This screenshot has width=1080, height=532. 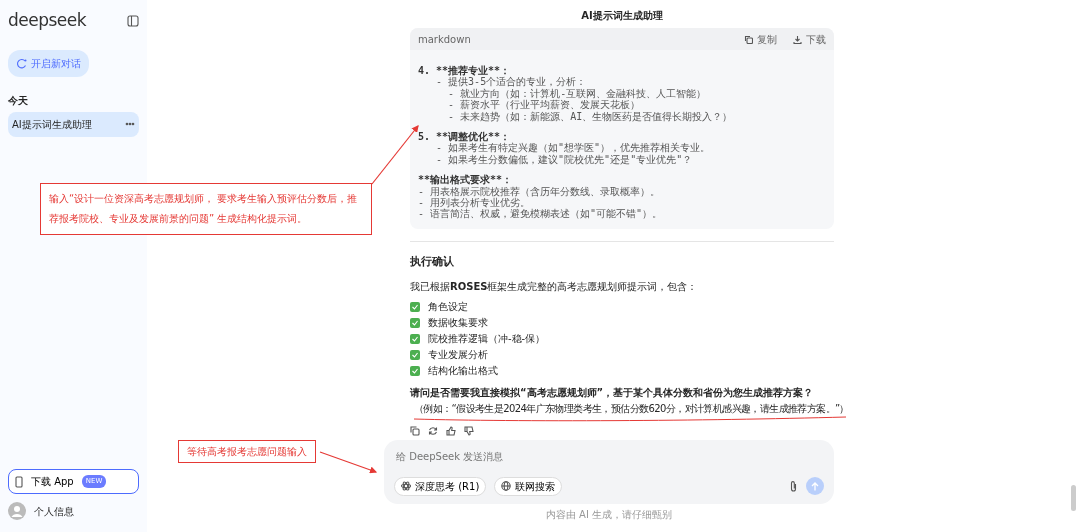 I want to click on intro-text: 我已根据ROSES框架生成完整的高考志愿规划师提示词，包含：, so click(x=554, y=286).